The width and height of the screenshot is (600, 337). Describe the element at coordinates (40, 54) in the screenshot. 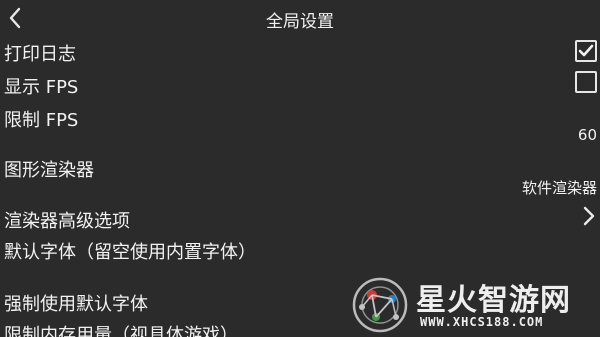

I see `print-log-label: 打印日志` at that location.